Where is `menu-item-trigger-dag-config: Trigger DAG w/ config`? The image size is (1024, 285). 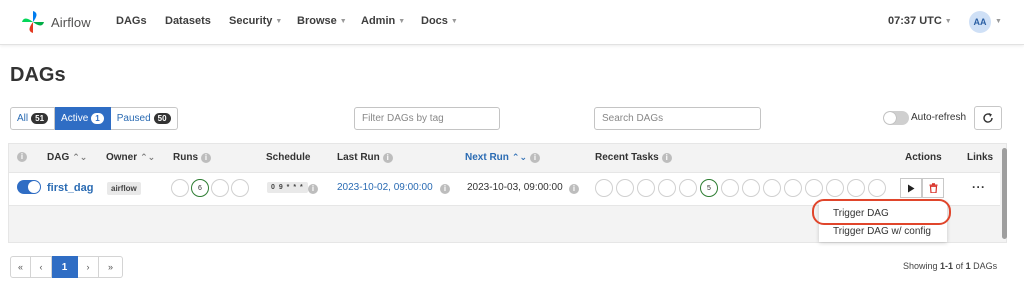
menu-item-trigger-dag-config: Trigger DAG w/ config is located at coordinates (882, 231).